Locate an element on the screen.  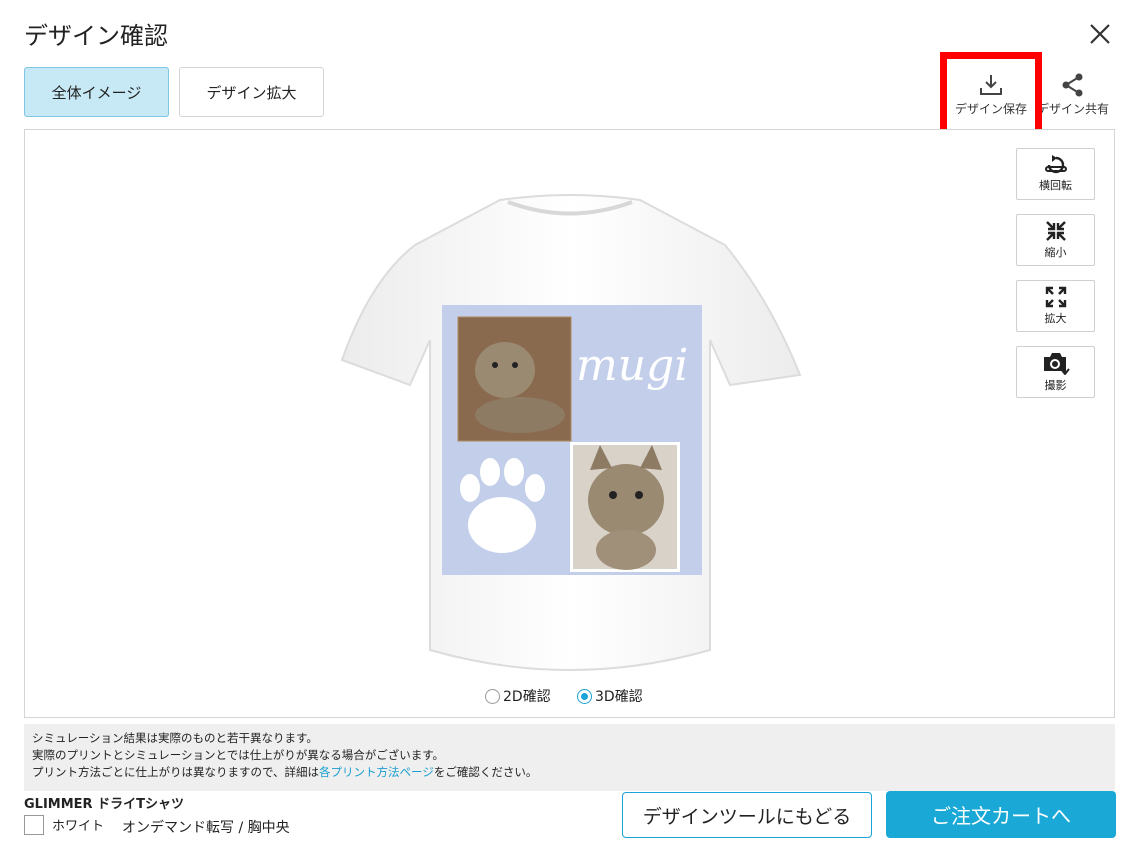
note-line-3-post: をご確認ください。 is located at coordinates (485, 772).